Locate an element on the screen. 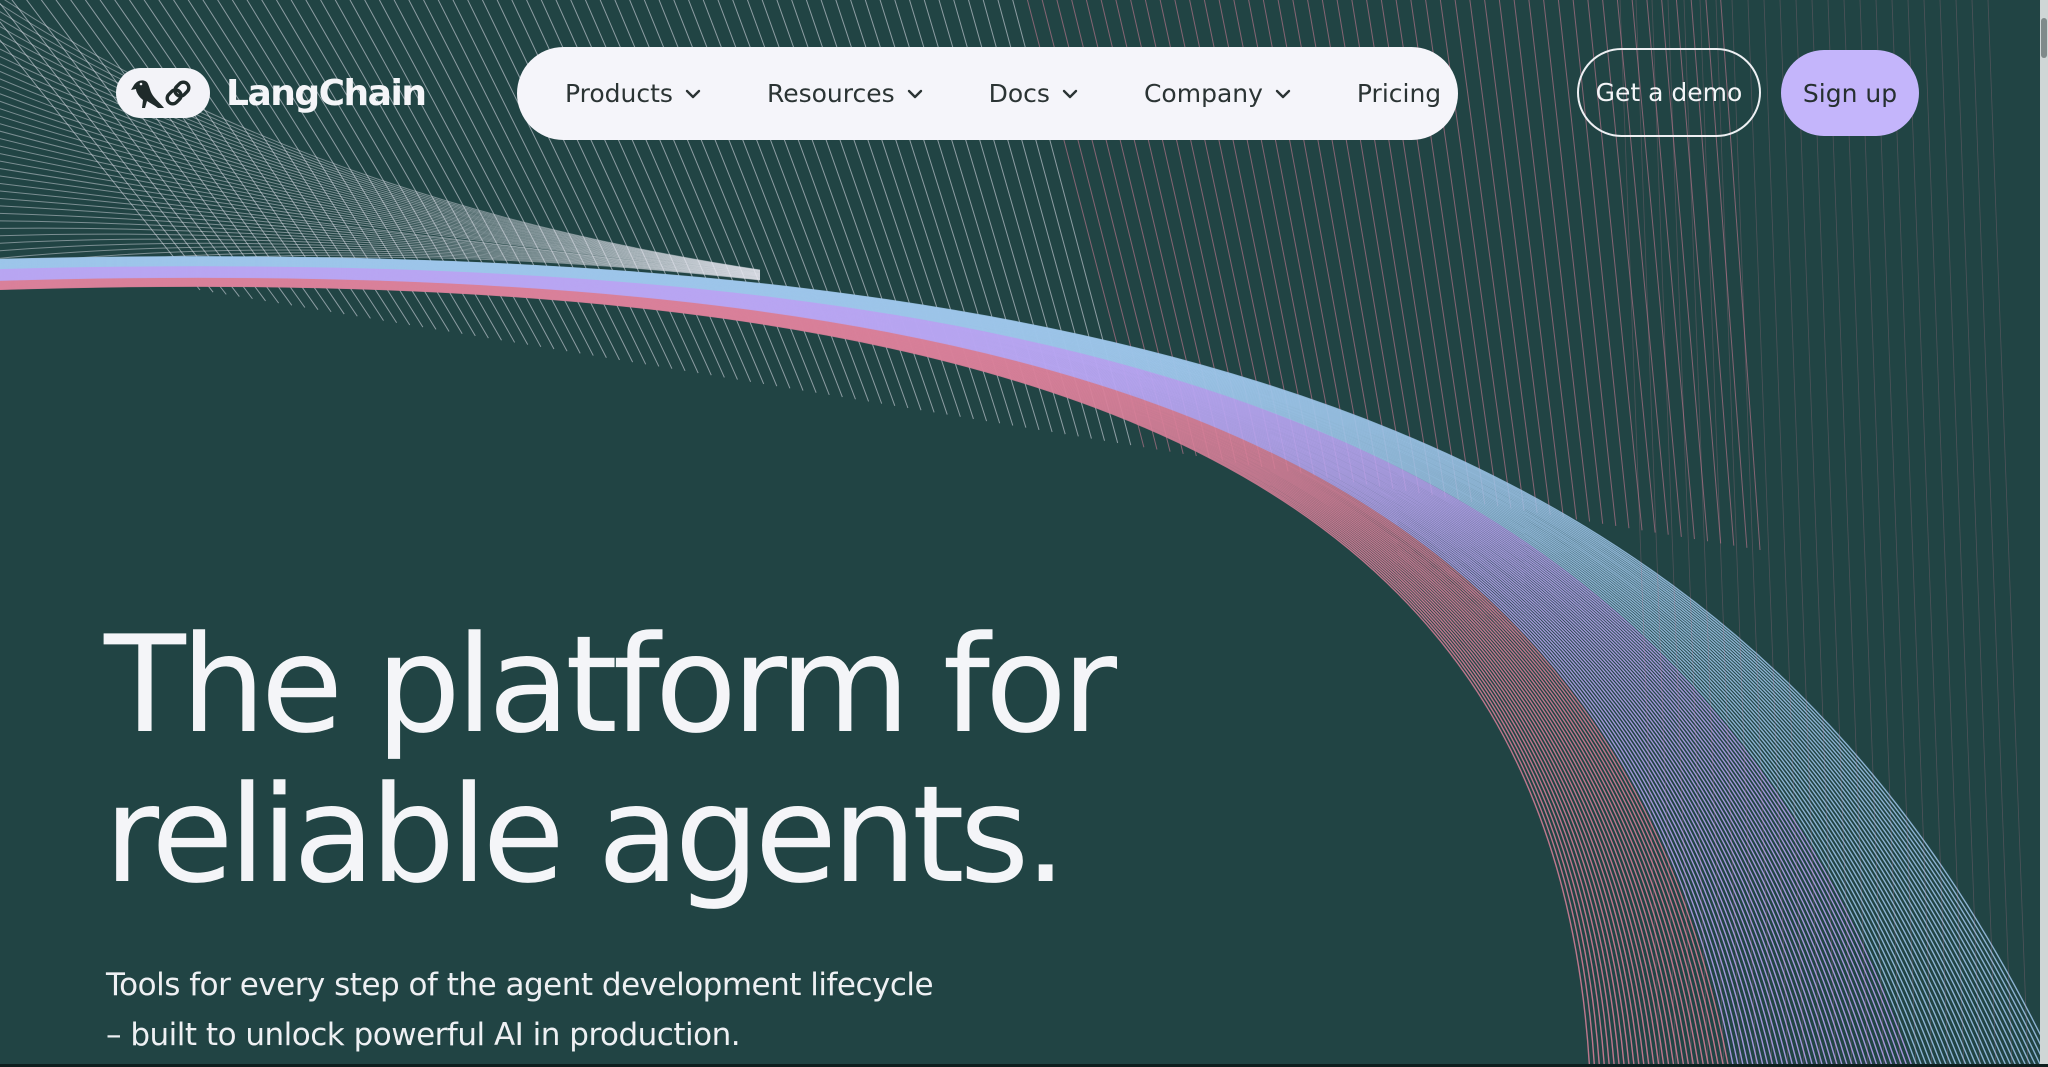 Image resolution: width=2048 pixels, height=1067 pixels. nav-item-label: Docs is located at coordinates (1019, 93).